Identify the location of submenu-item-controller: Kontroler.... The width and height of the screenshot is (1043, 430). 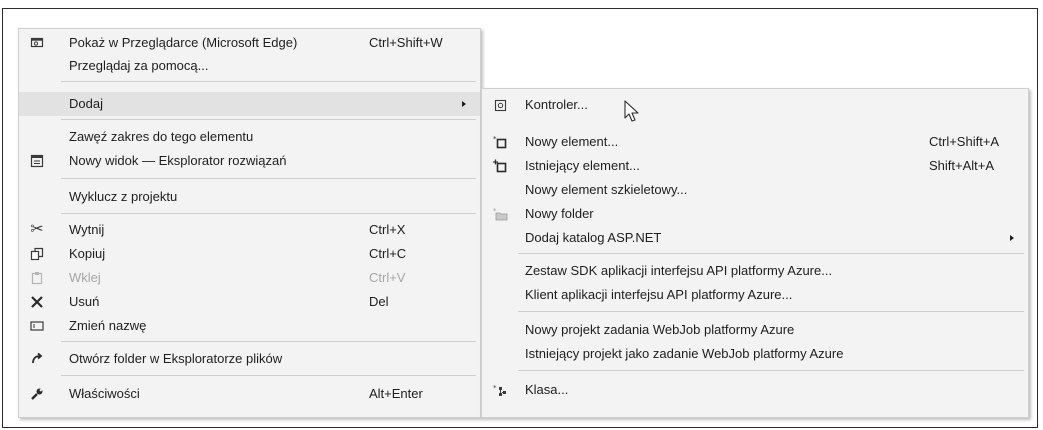
(755, 105).